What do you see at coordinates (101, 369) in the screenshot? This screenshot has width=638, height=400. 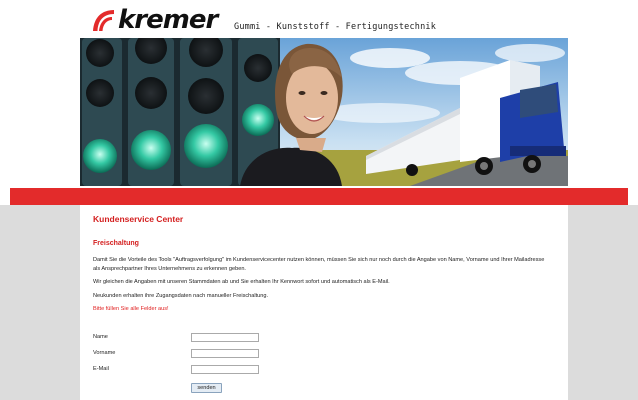 I see `email-label: E-Mail` at bounding box center [101, 369].